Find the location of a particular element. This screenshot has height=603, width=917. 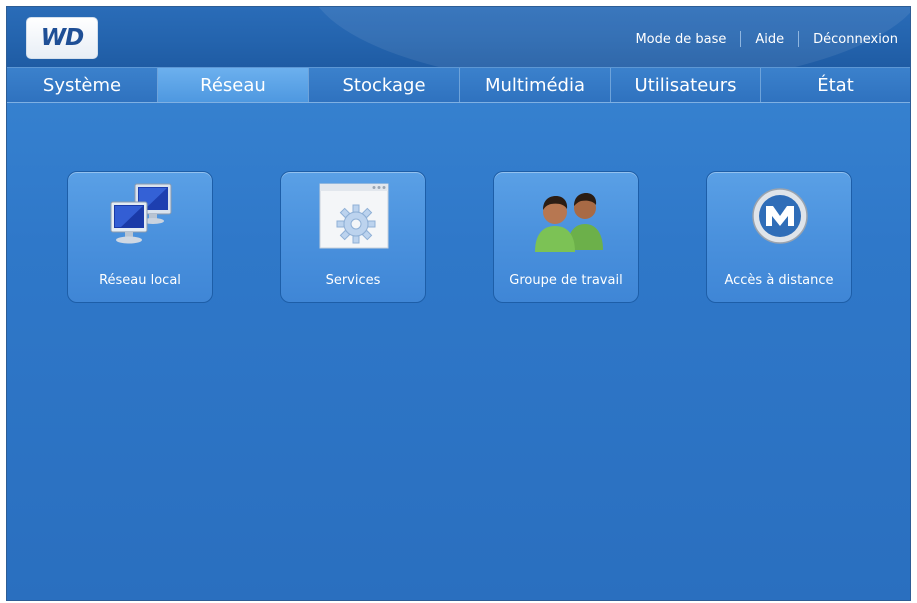

workgroup-users-icon is located at coordinates (569, 222).